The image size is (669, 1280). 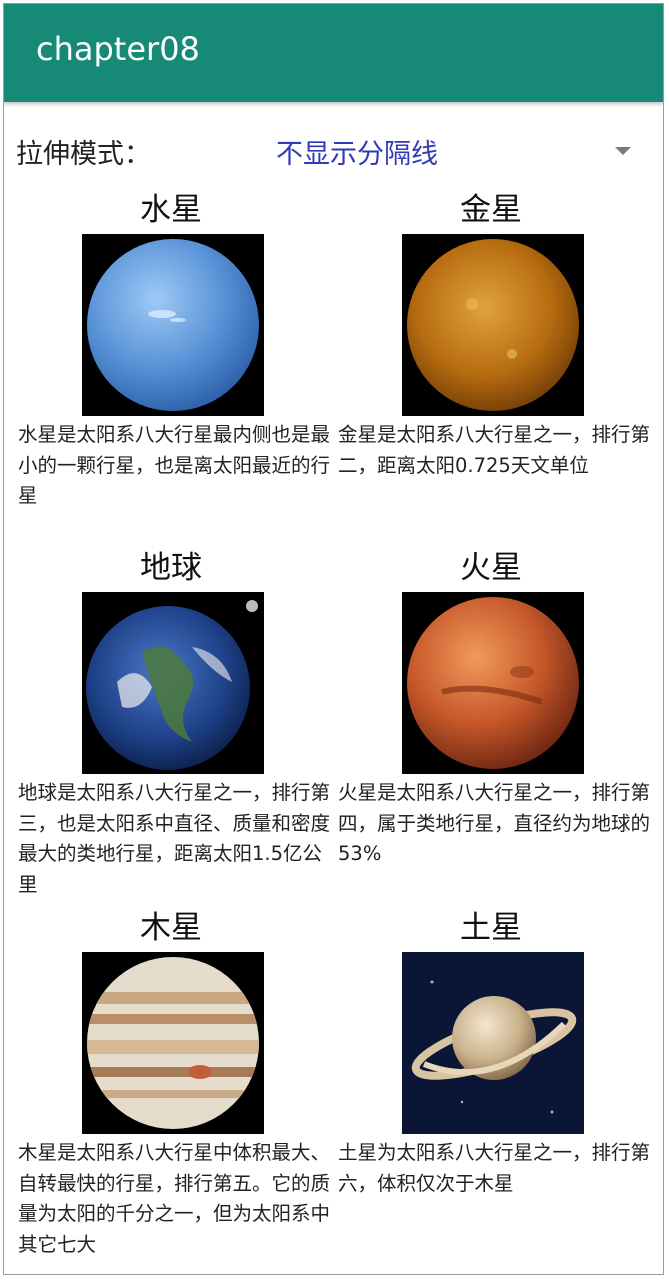 I want to click on planet-name: 地球, so click(x=171, y=568).